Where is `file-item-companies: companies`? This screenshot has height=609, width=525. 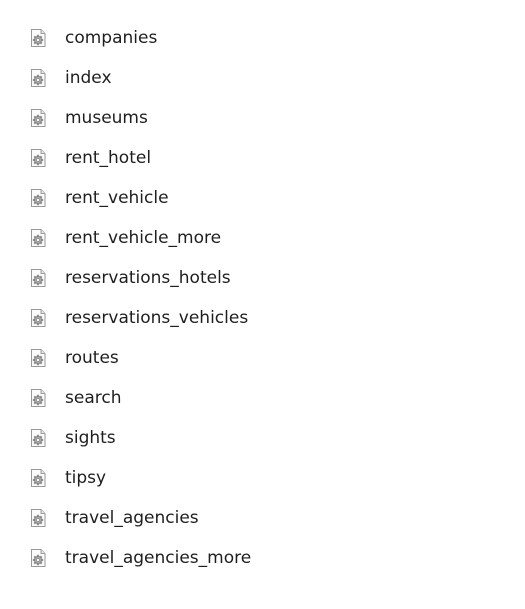
file-item-companies: companies is located at coordinates (268, 38).